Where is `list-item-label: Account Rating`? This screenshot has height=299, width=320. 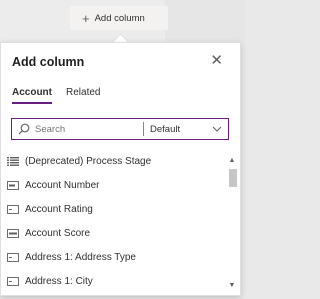
list-item-label: Account Rating is located at coordinates (59, 209).